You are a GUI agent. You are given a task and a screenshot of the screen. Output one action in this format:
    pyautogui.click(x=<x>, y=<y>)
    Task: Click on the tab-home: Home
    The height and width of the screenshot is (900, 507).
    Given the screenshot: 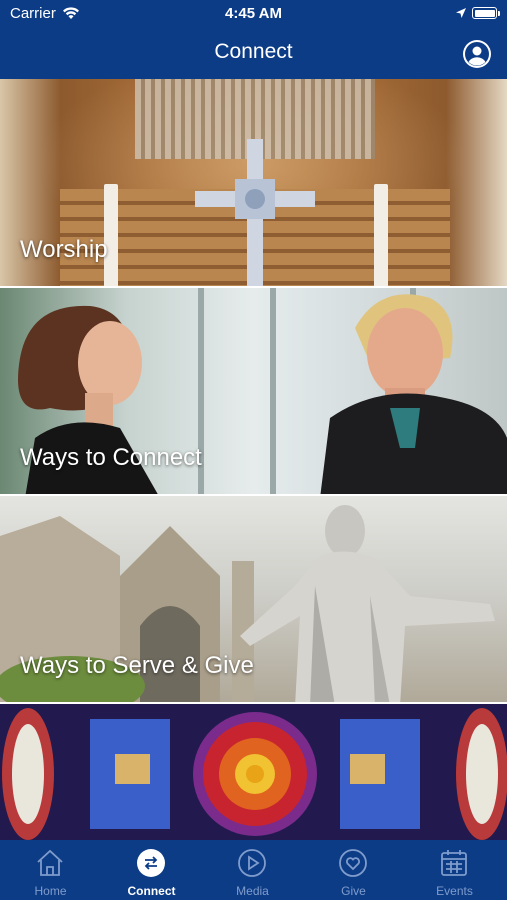 What is the action you would take?
    pyautogui.click(x=50, y=870)
    